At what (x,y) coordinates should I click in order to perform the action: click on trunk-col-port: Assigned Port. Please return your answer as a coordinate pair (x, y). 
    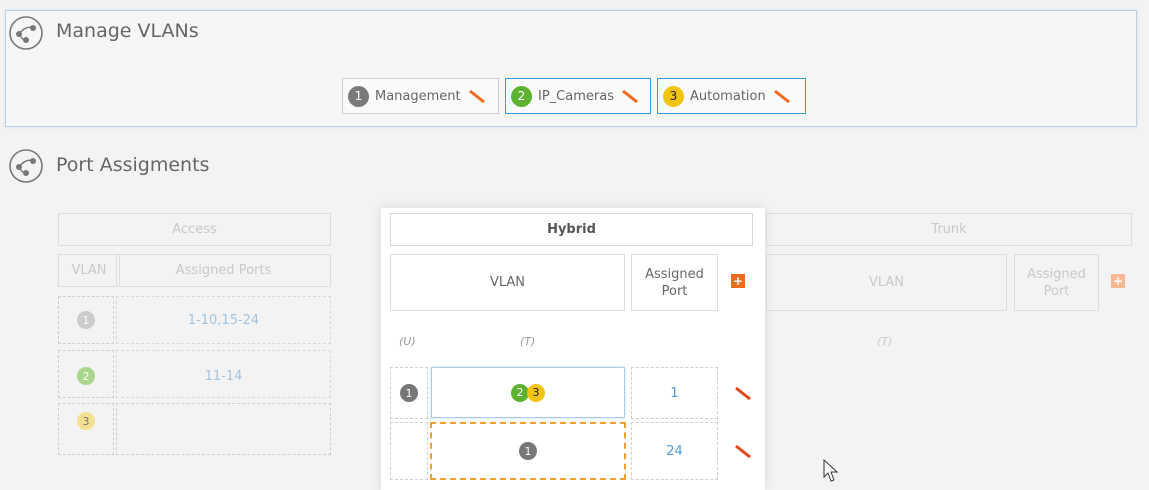
    Looking at the image, I should click on (1056, 282).